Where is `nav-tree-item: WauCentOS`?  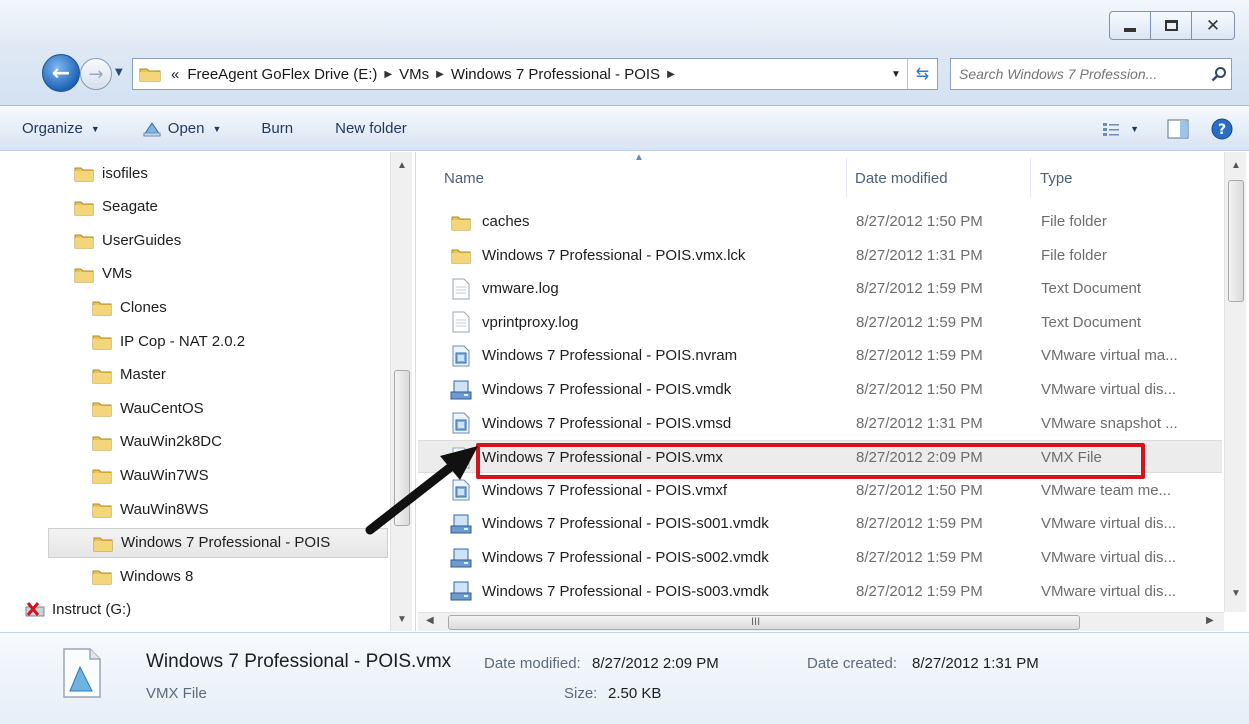
nav-tree-item: WauCentOS is located at coordinates (148, 408).